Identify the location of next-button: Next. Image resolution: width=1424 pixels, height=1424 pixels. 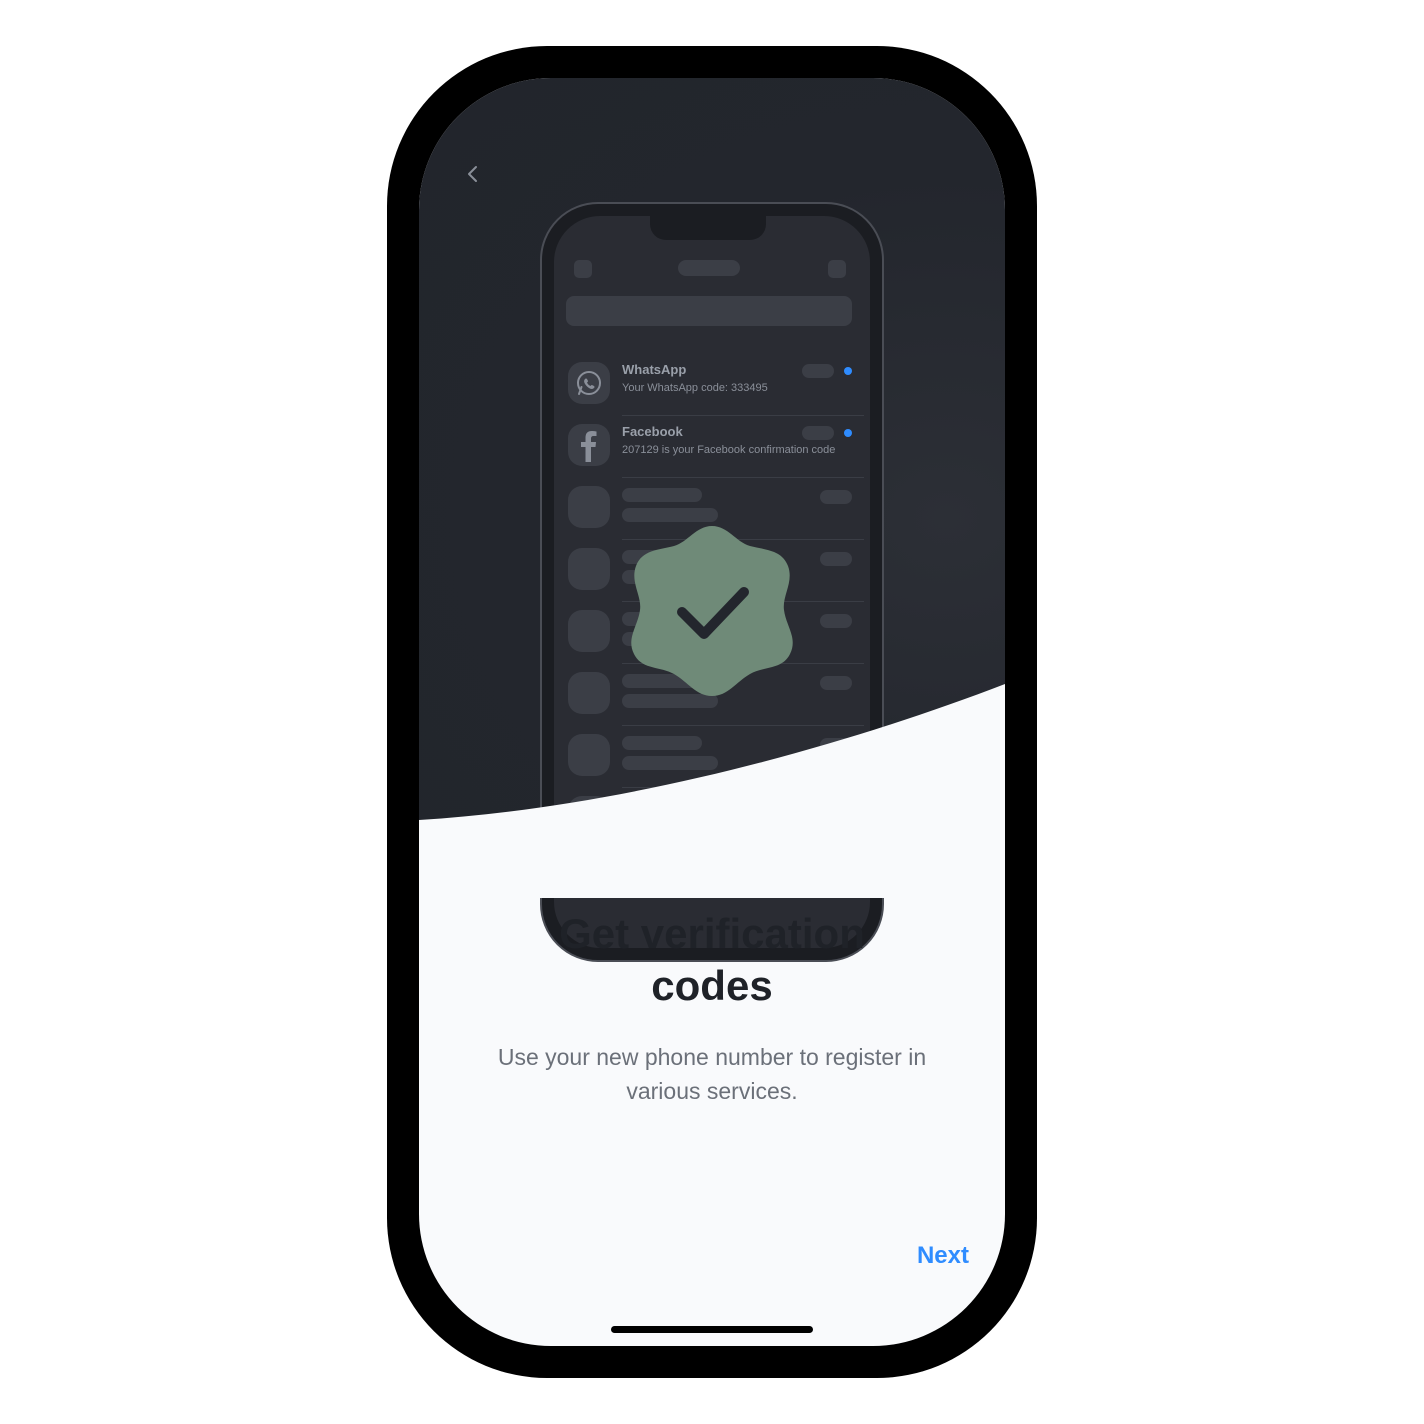
(943, 1256).